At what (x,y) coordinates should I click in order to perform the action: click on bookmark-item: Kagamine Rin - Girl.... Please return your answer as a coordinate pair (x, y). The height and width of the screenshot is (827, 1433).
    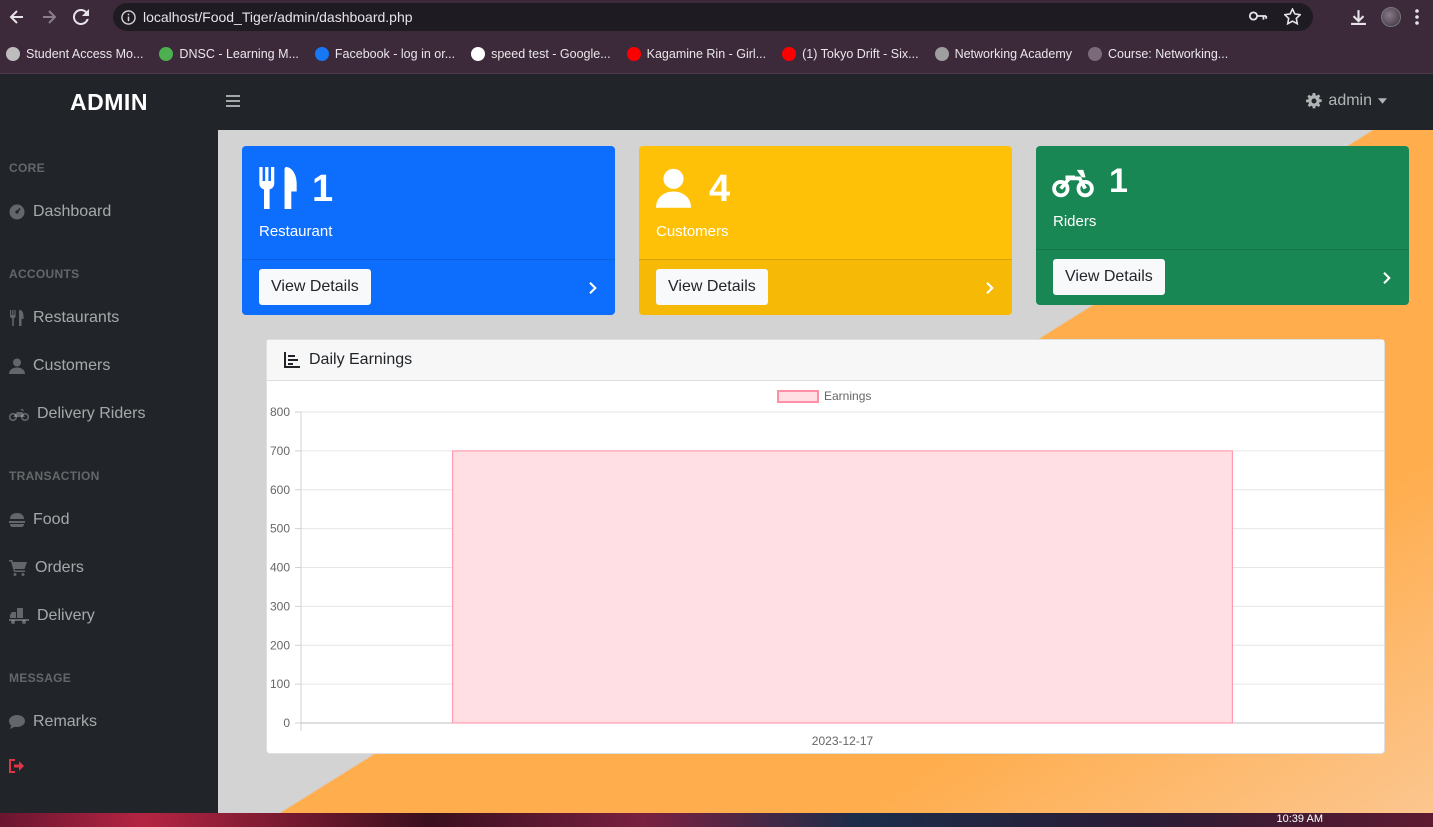
    Looking at the image, I should click on (696, 53).